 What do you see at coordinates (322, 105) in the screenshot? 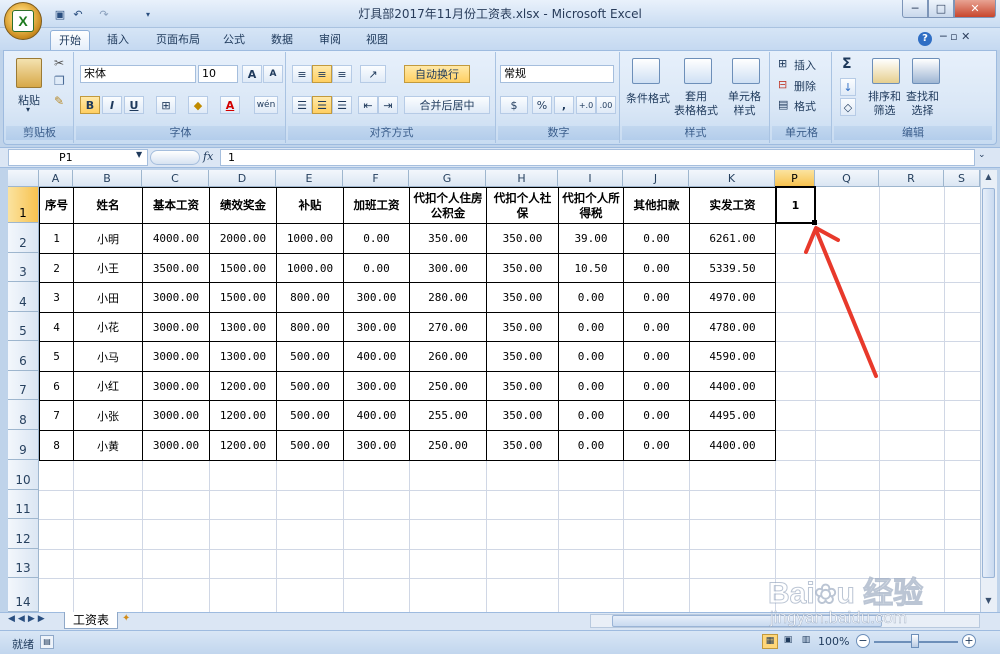
I see `align-center-icon: ☰` at bounding box center [322, 105].